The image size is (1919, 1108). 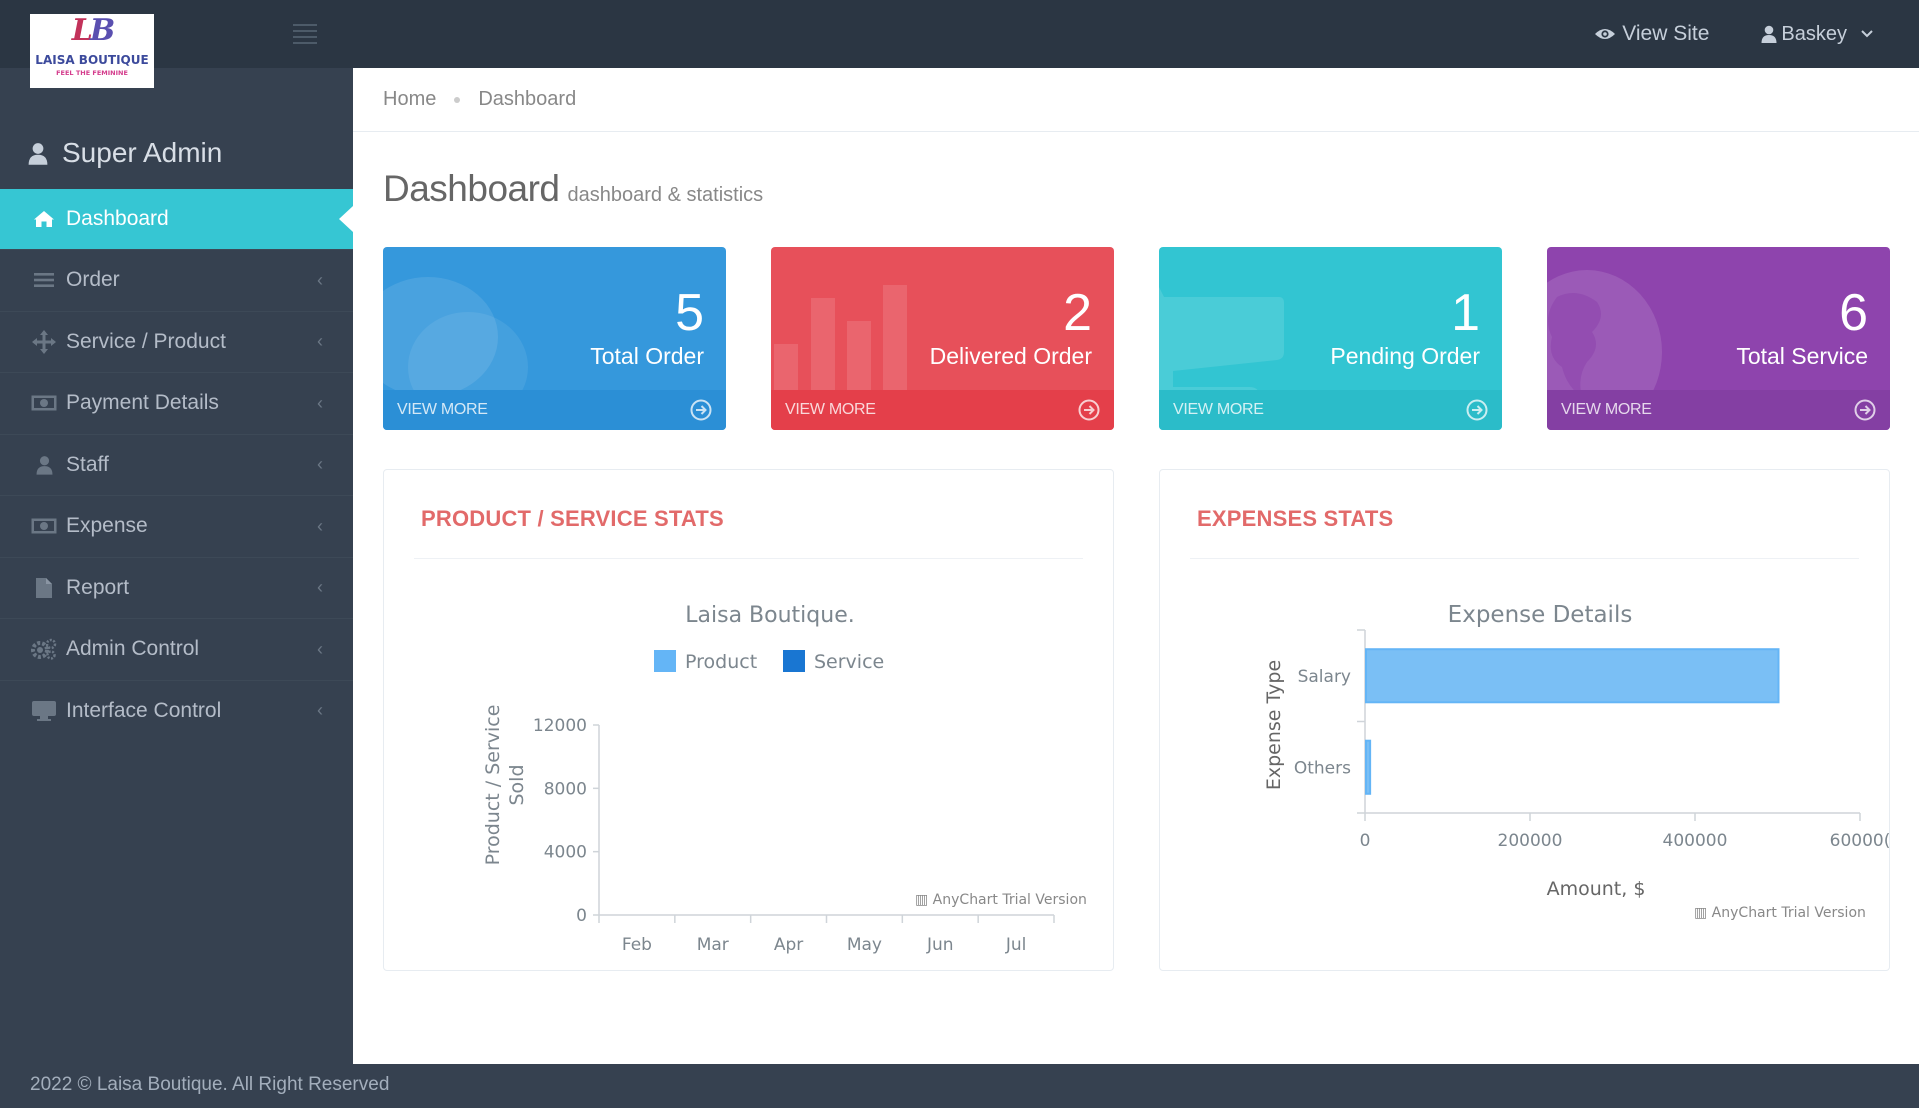 I want to click on logo: LB LAISA BOUTIQUE FEEL THE FEMININE, so click(x=92, y=51).